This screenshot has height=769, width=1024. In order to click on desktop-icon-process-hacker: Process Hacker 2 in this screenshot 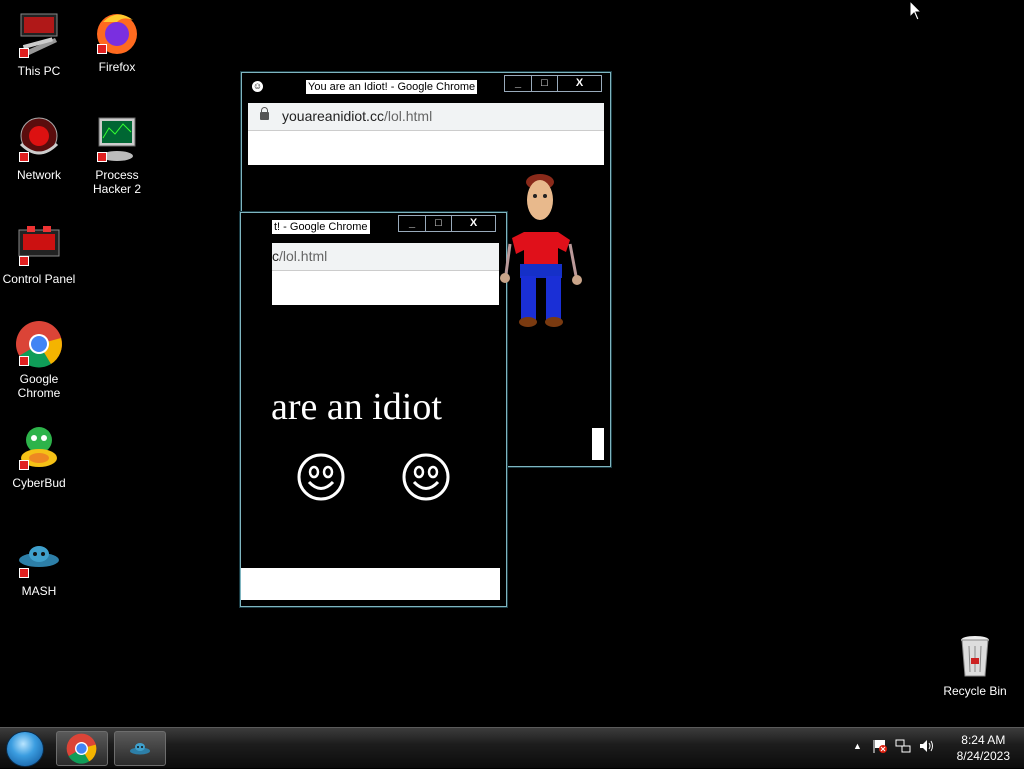, I will do `click(117, 156)`.